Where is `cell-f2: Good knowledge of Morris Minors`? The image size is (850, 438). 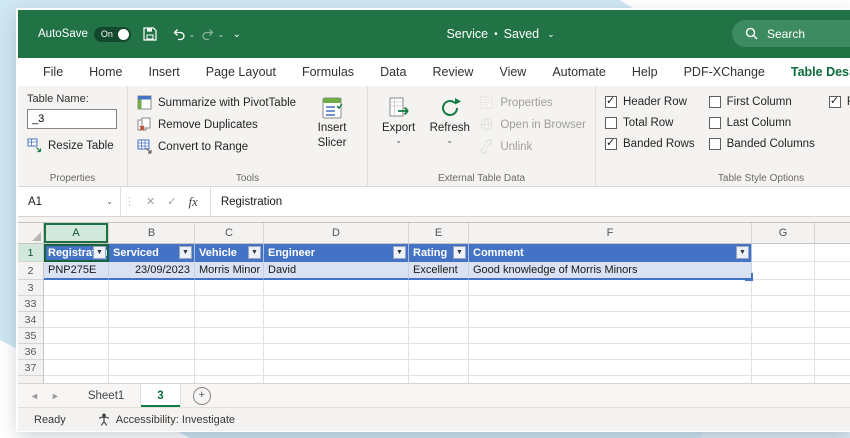
cell-f2: Good knowledge of Morris Minors is located at coordinates (610, 271).